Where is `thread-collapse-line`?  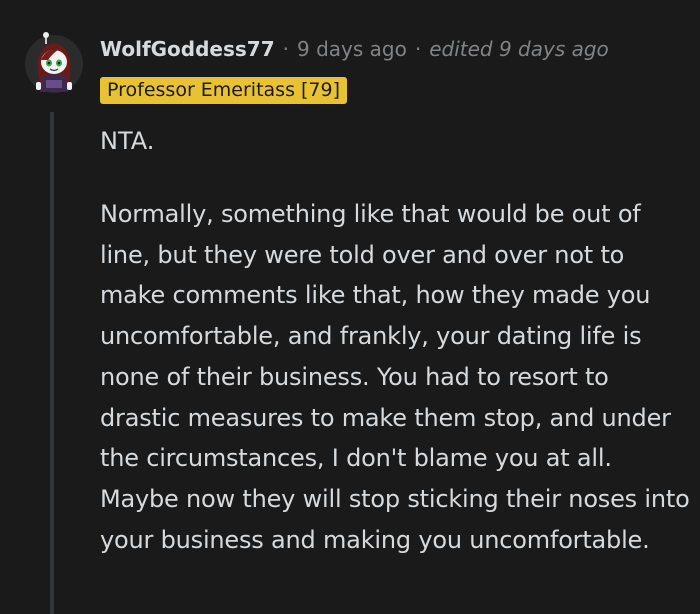
thread-collapse-line is located at coordinates (52, 363).